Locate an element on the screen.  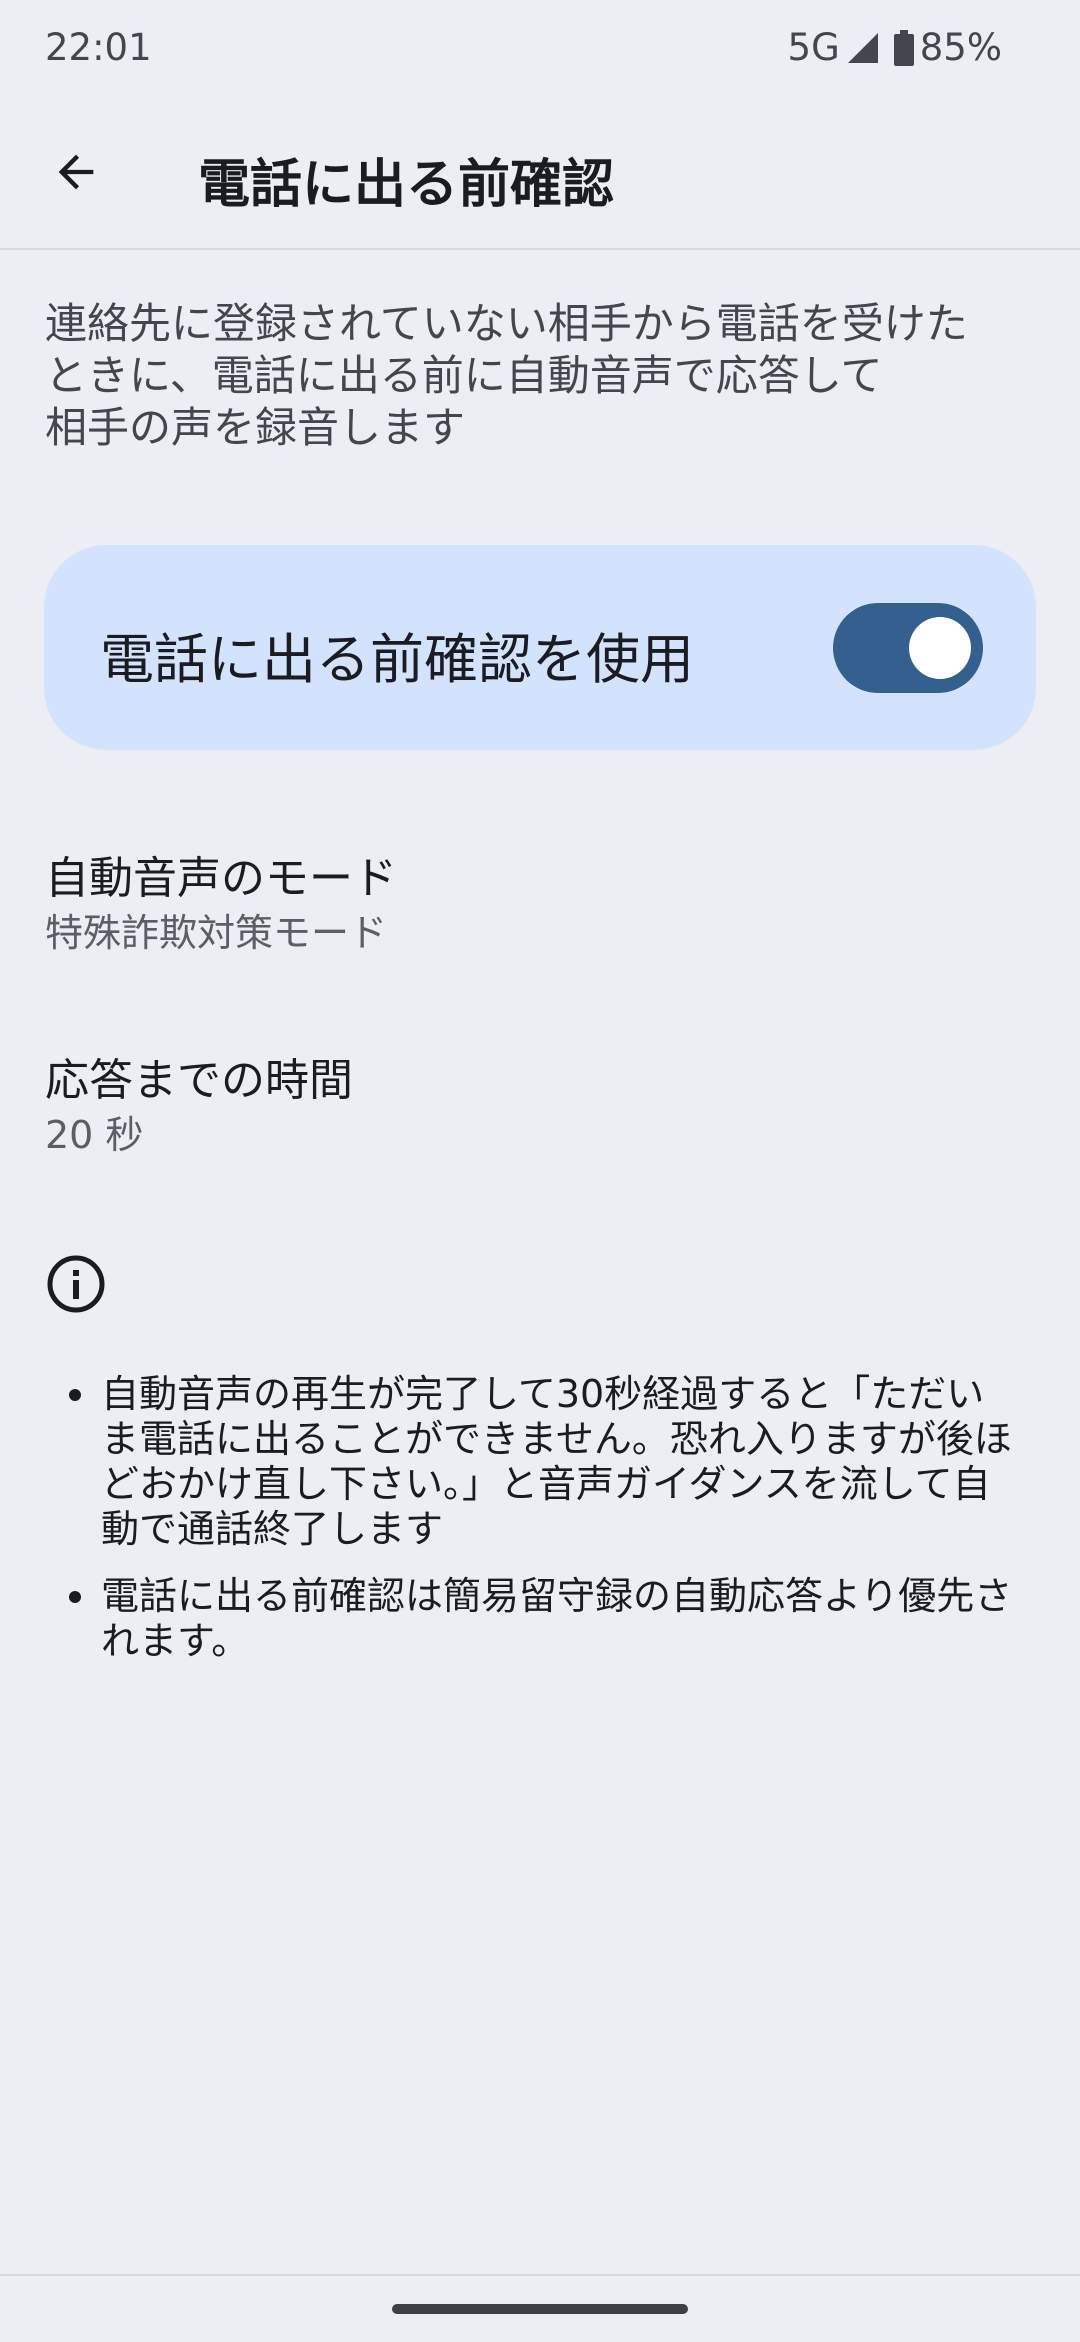
main-toggle-switch is located at coordinates (908, 648).